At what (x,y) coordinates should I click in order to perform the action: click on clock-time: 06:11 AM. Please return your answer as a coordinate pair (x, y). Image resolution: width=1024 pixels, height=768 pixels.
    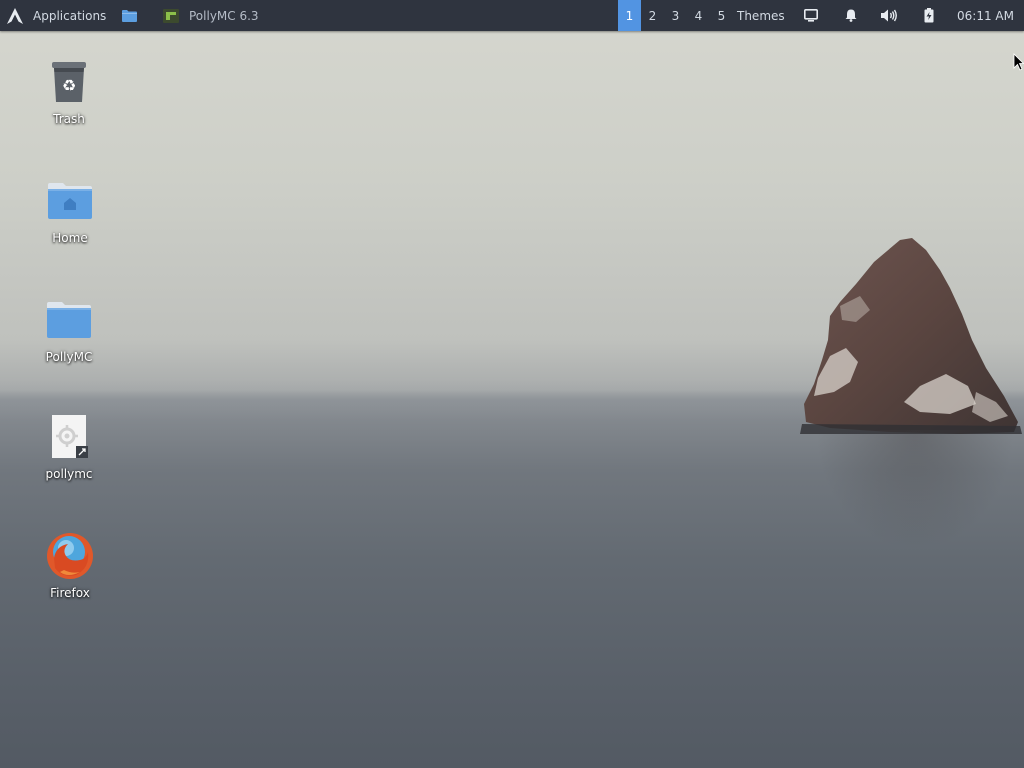
    Looking at the image, I should click on (985, 15).